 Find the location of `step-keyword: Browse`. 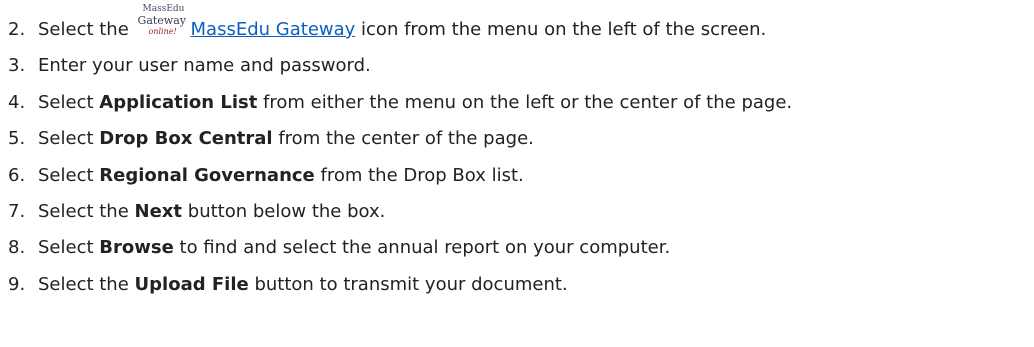

step-keyword: Browse is located at coordinates (136, 248).